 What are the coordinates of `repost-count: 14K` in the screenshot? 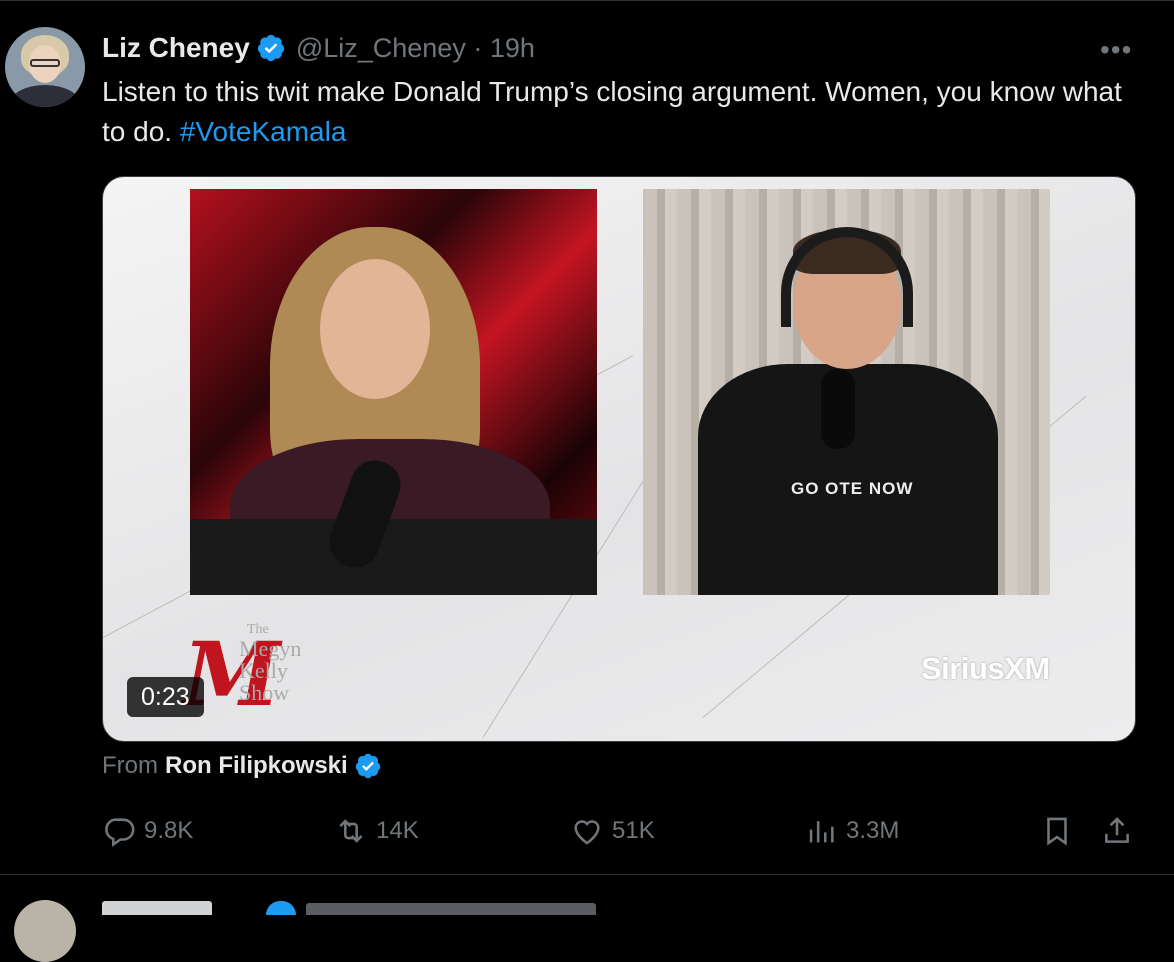 It's located at (397, 830).